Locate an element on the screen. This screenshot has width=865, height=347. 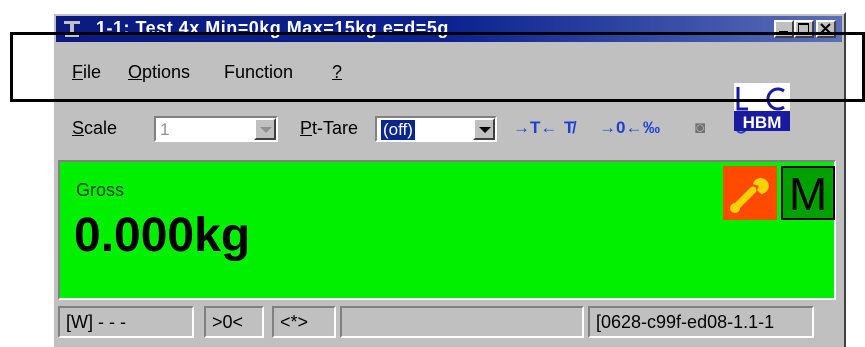
menu-function: Function is located at coordinates (258, 72).